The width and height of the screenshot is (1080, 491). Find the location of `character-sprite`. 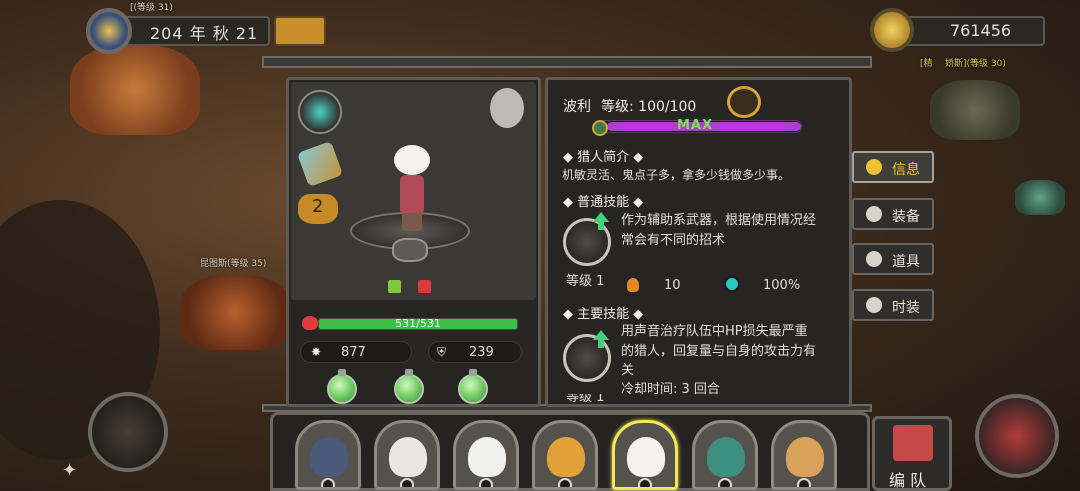

character-sprite is located at coordinates (412, 190).